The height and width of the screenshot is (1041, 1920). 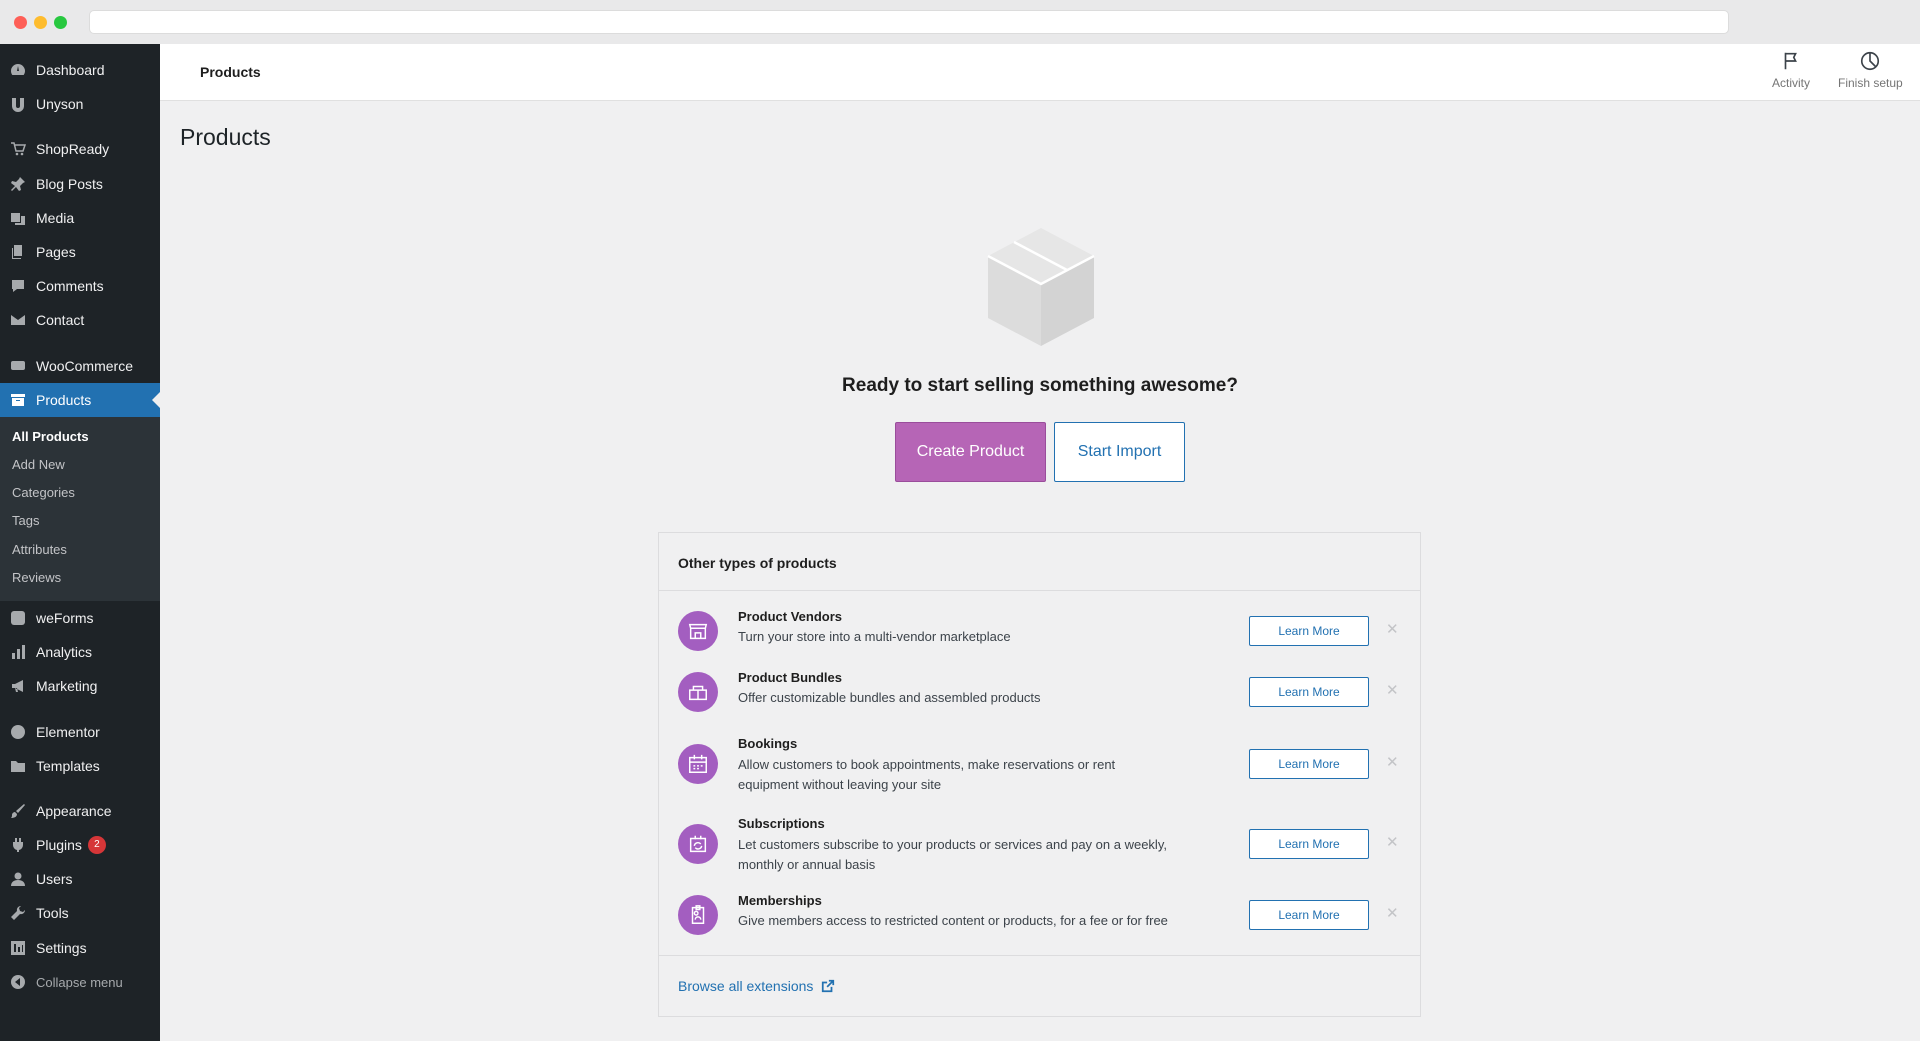 I want to click on elementor-icon, so click(x=18, y=732).